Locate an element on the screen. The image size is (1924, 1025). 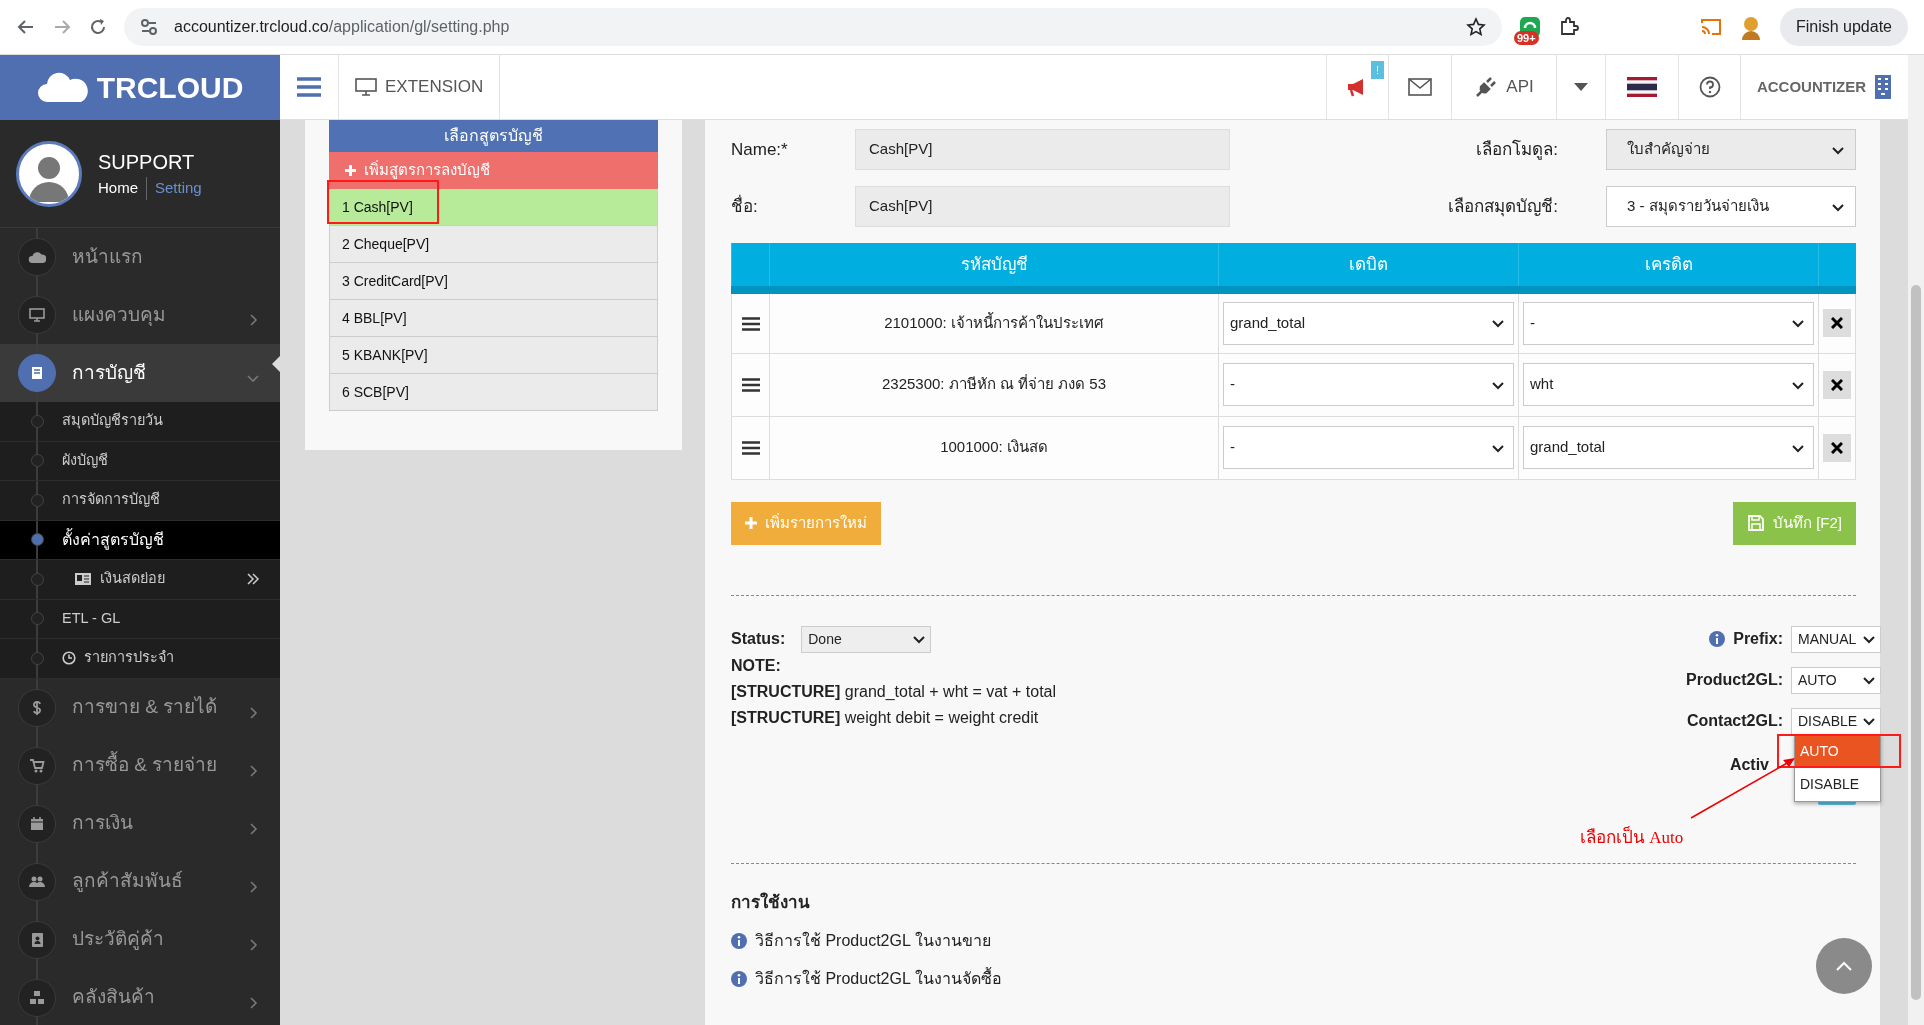
submenu-item: ETL - GL is located at coordinates (140, 619).